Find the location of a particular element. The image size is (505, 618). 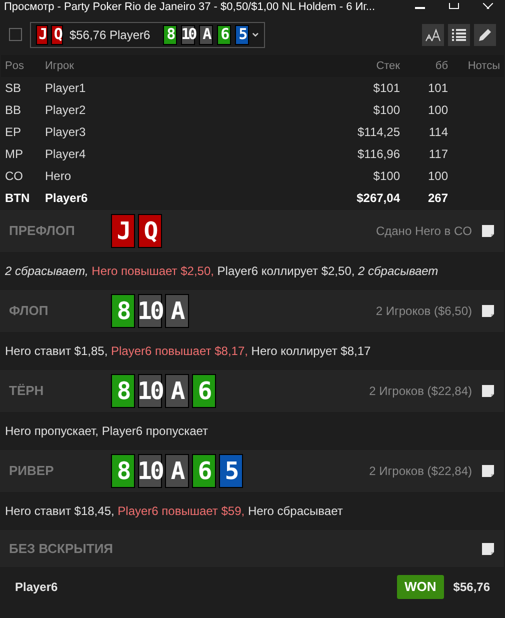

street-name: РИВЕР is located at coordinates (32, 471).